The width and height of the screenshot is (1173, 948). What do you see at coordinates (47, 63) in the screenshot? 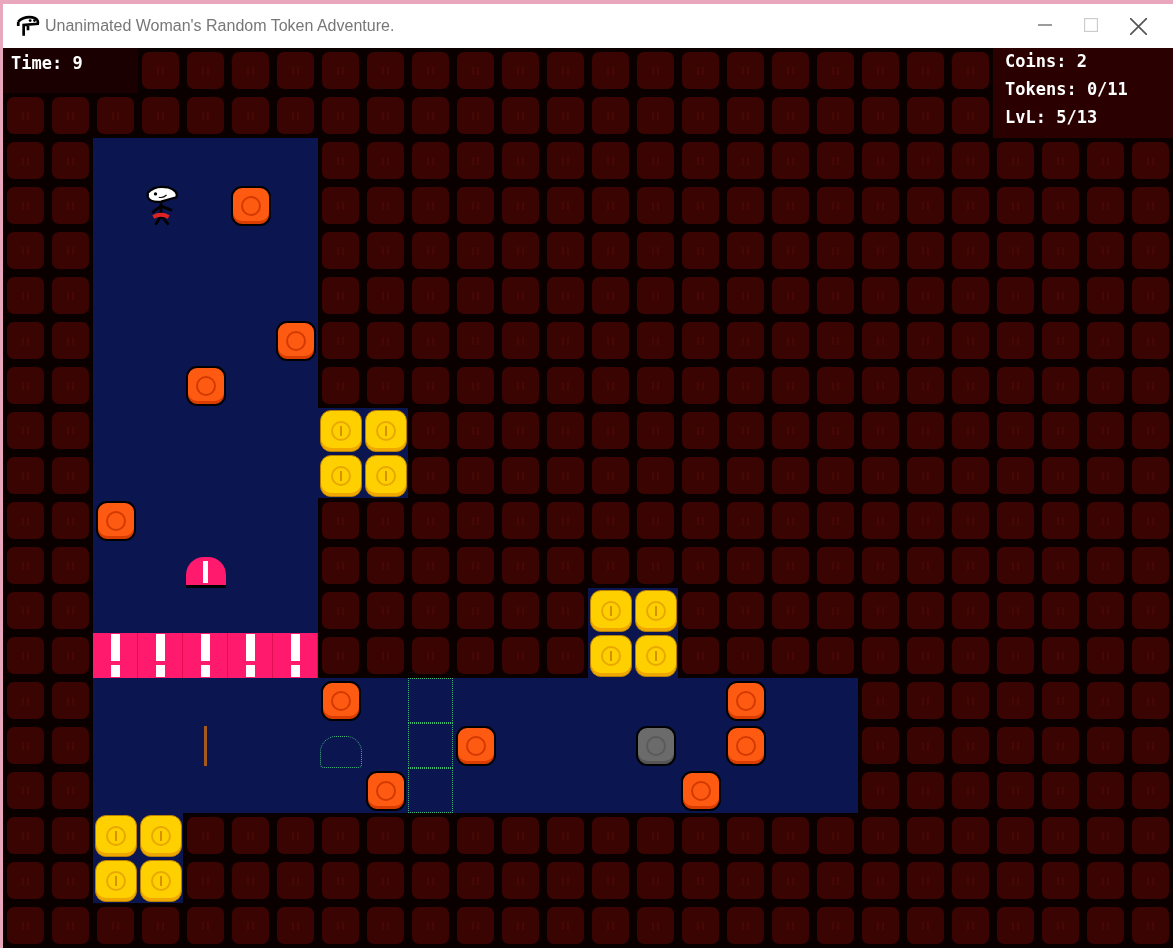
I see `time-label: Time: 9` at bounding box center [47, 63].